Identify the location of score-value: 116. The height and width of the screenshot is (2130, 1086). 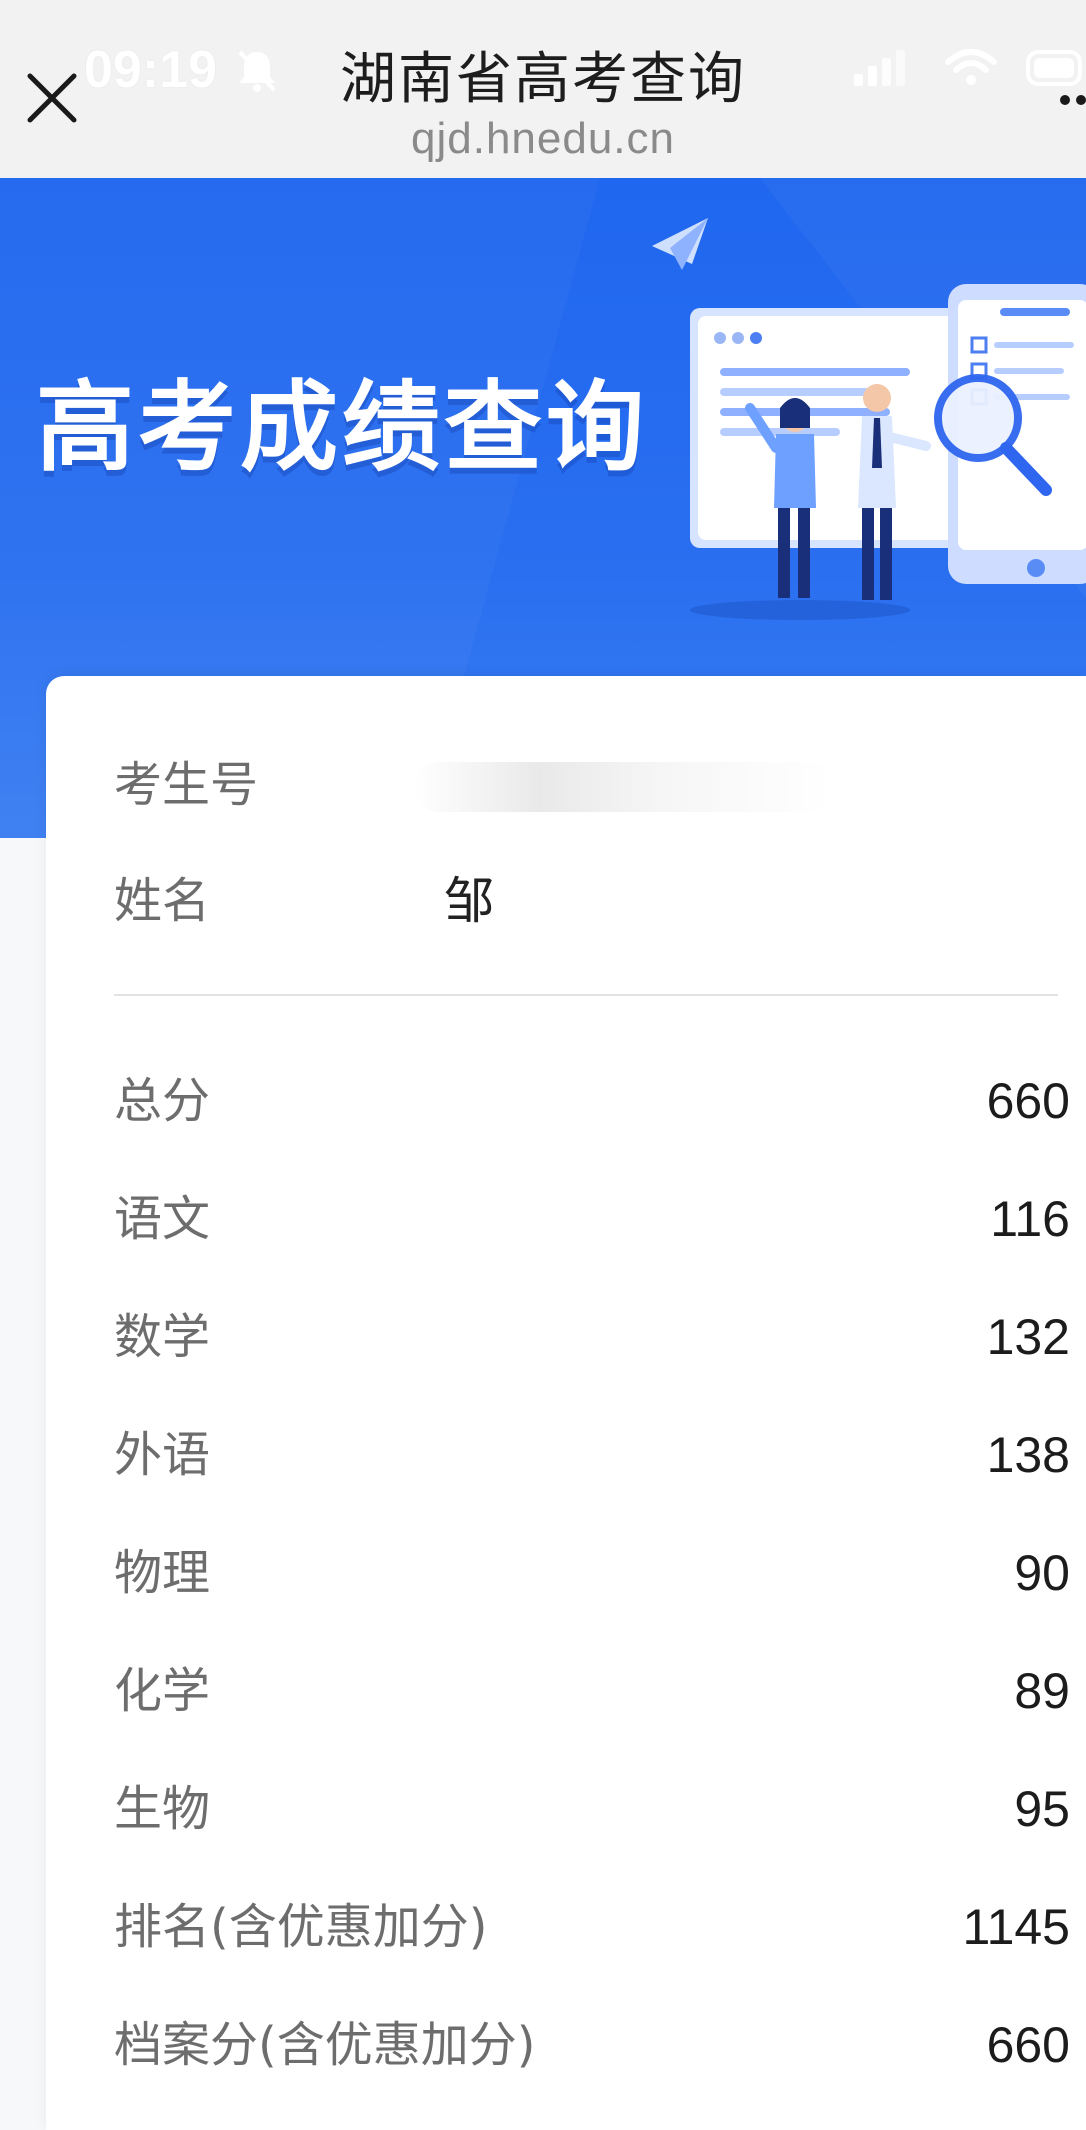
(1030, 1219).